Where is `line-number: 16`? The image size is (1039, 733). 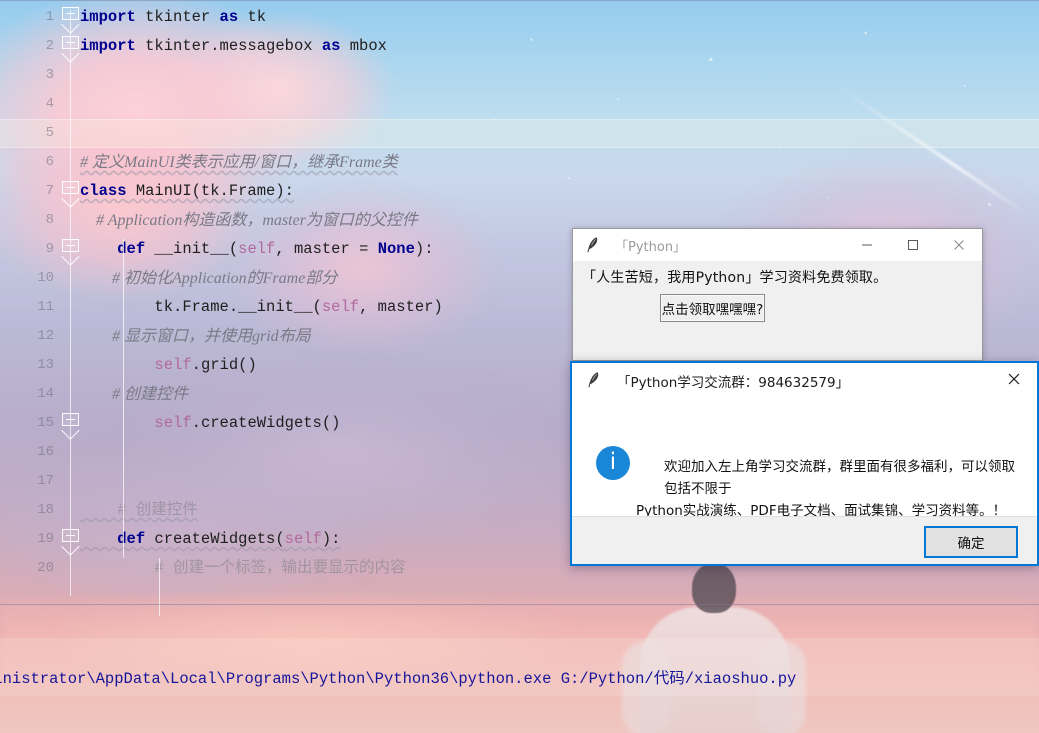
line-number: 16 is located at coordinates (45, 452).